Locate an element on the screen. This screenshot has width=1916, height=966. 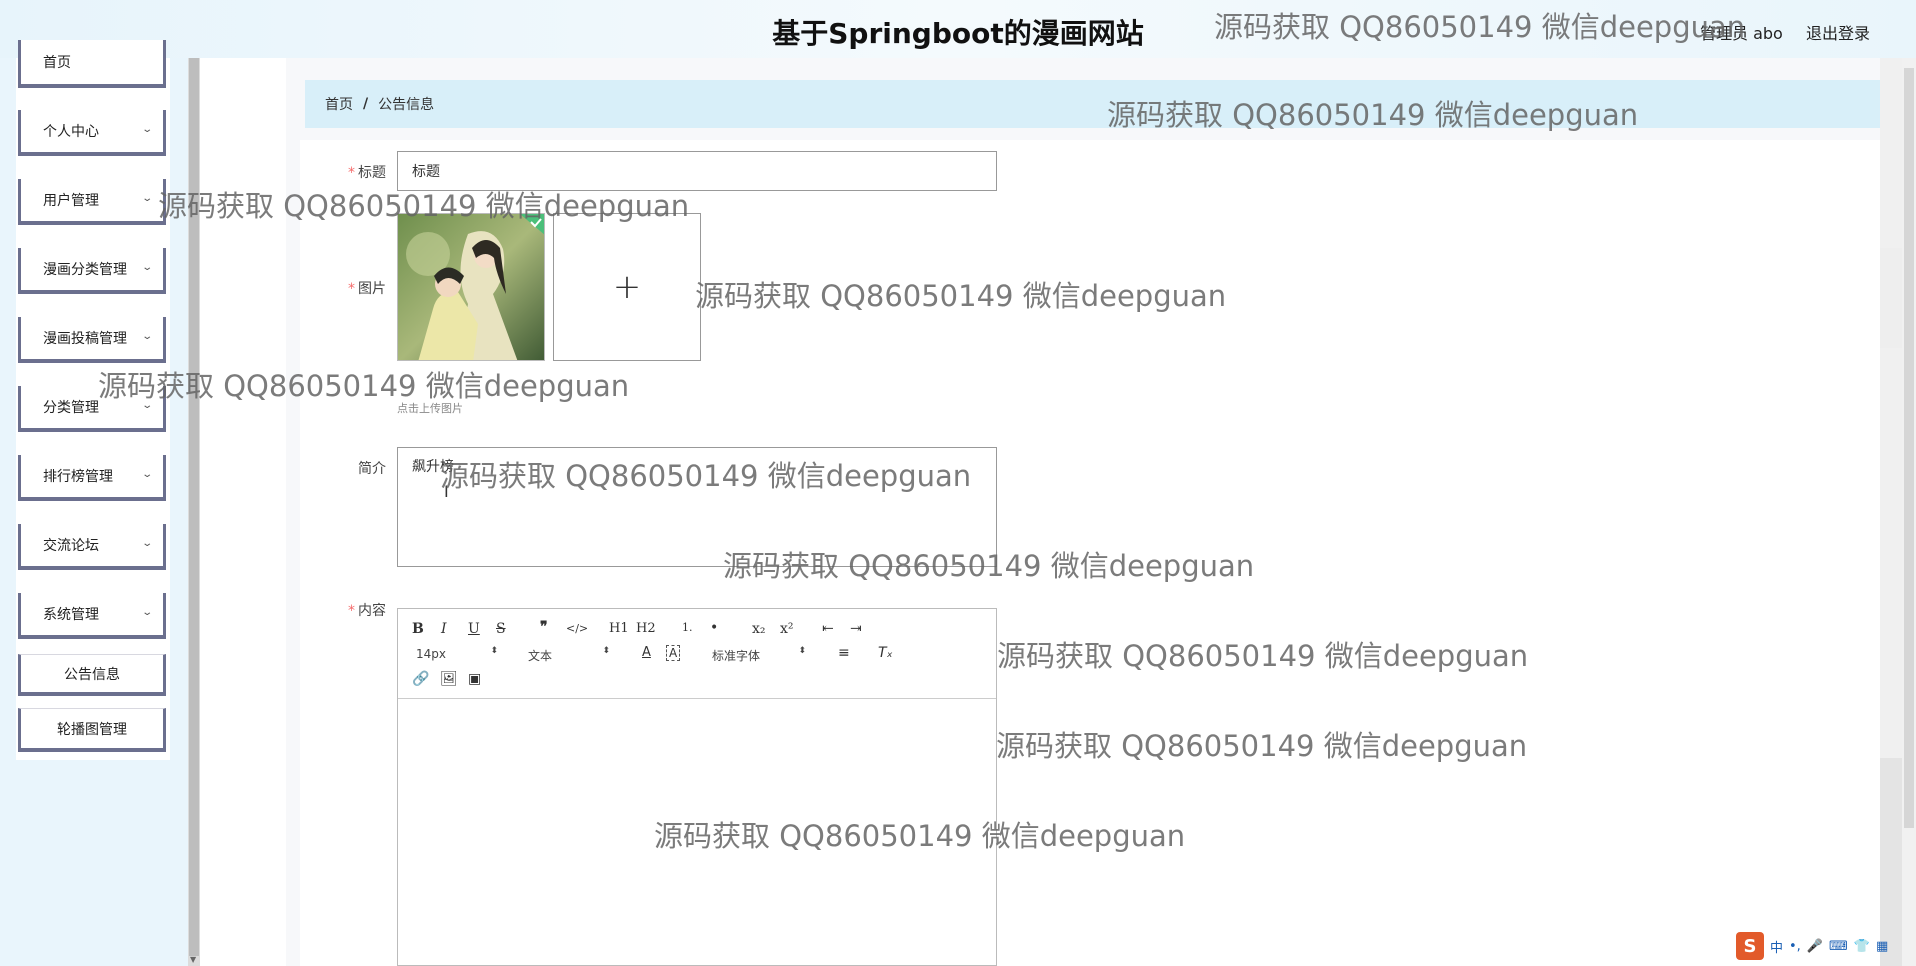
sidebar-item-user-management: 用户管理 ⌄ is located at coordinates (92, 202).